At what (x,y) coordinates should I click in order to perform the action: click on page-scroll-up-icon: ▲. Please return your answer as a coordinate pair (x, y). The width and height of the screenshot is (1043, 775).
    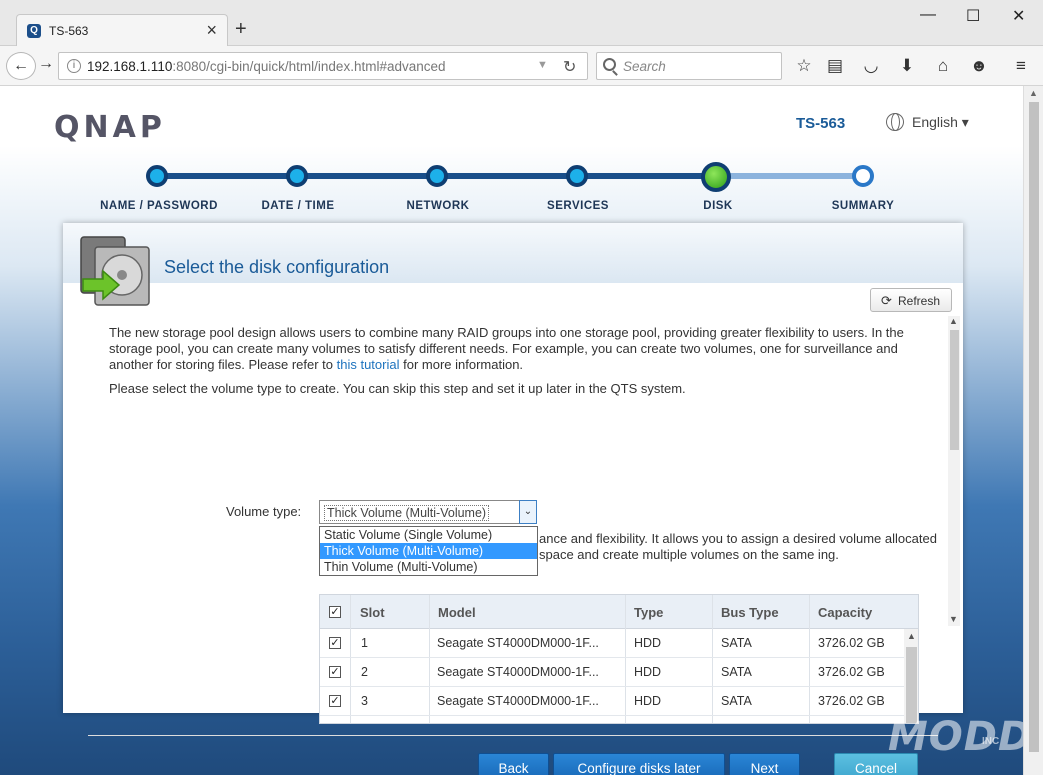
    Looking at the image, I should click on (1033, 93).